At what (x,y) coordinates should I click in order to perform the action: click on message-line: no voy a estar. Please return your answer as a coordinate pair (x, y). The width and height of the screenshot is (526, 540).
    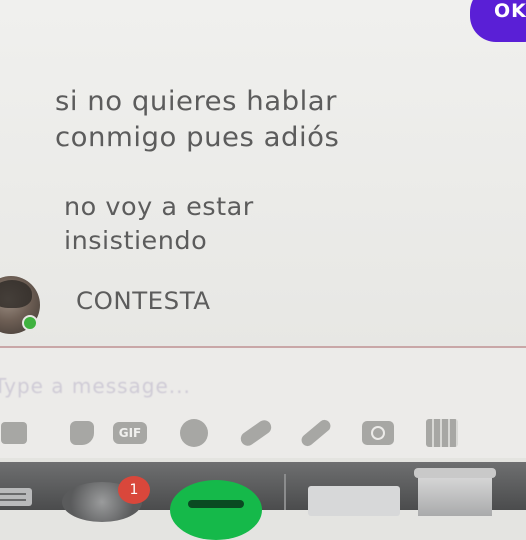
    Looking at the image, I should click on (159, 206).